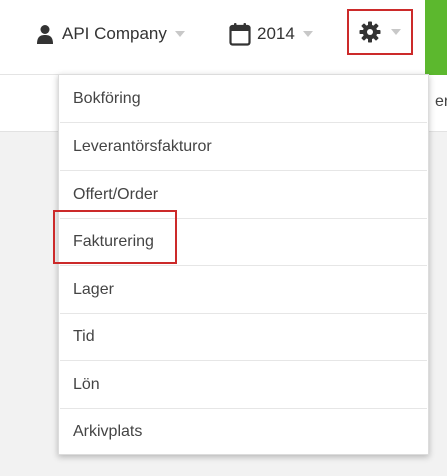 The image size is (447, 476). I want to click on subbar-partial-text: er, so click(441, 101).